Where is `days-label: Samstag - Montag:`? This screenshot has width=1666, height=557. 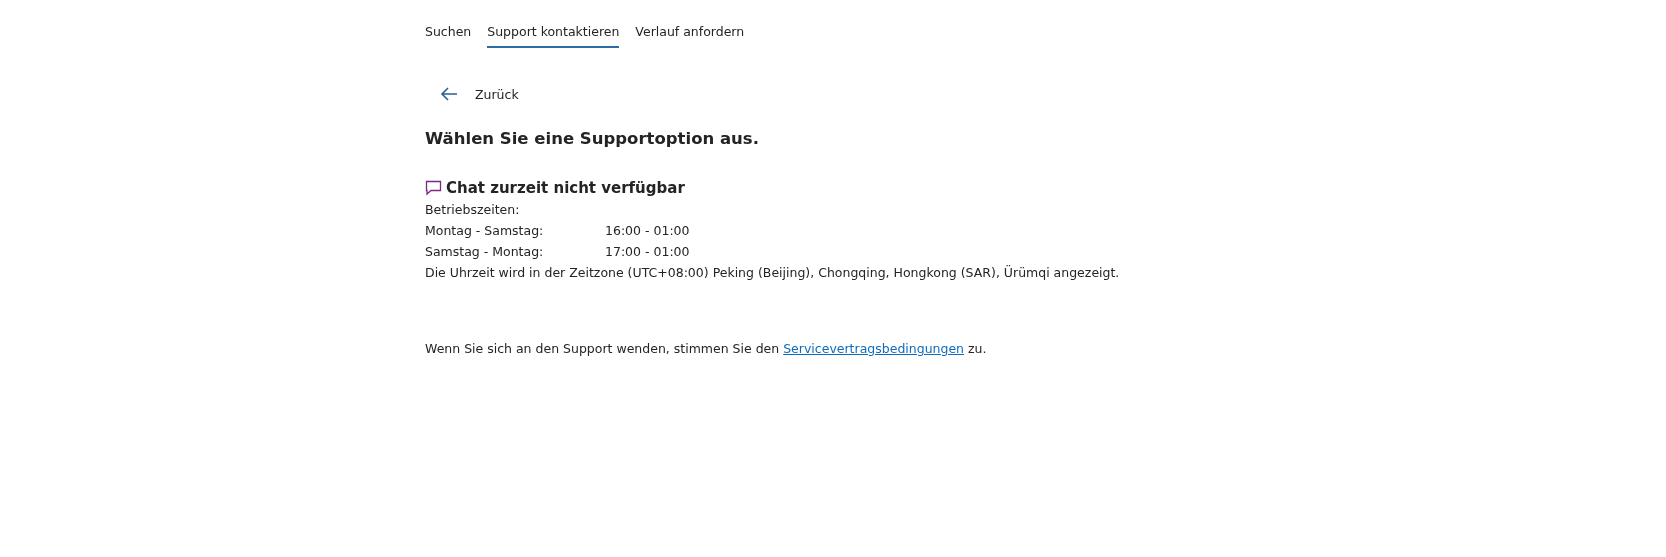
days-label: Samstag - Montag: is located at coordinates (484, 251).